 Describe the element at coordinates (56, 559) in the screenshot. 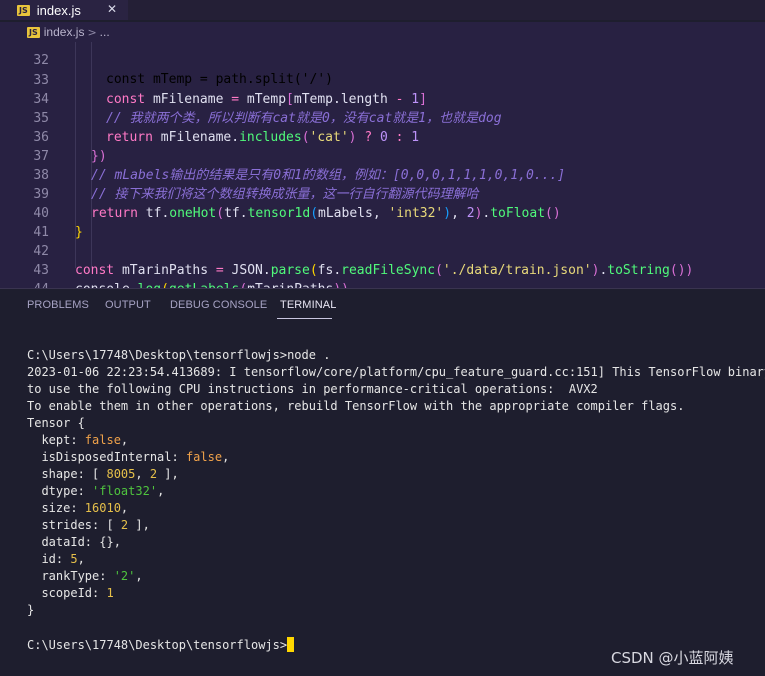

I see `tensor-prop-id: id: 5,` at that location.